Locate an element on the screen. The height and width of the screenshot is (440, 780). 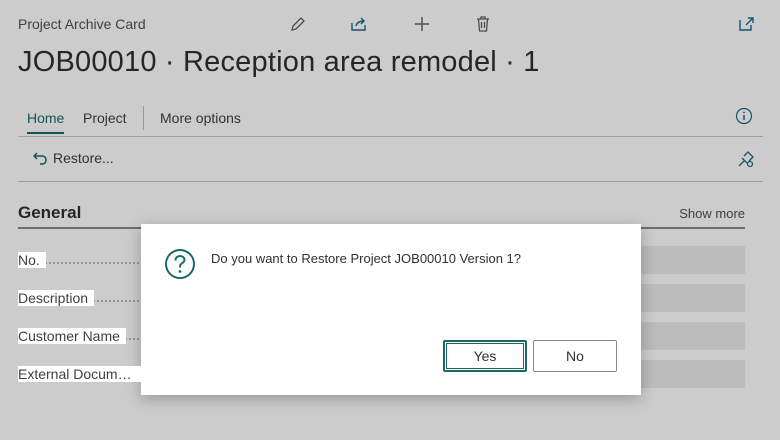
question-icon is located at coordinates (180, 264).